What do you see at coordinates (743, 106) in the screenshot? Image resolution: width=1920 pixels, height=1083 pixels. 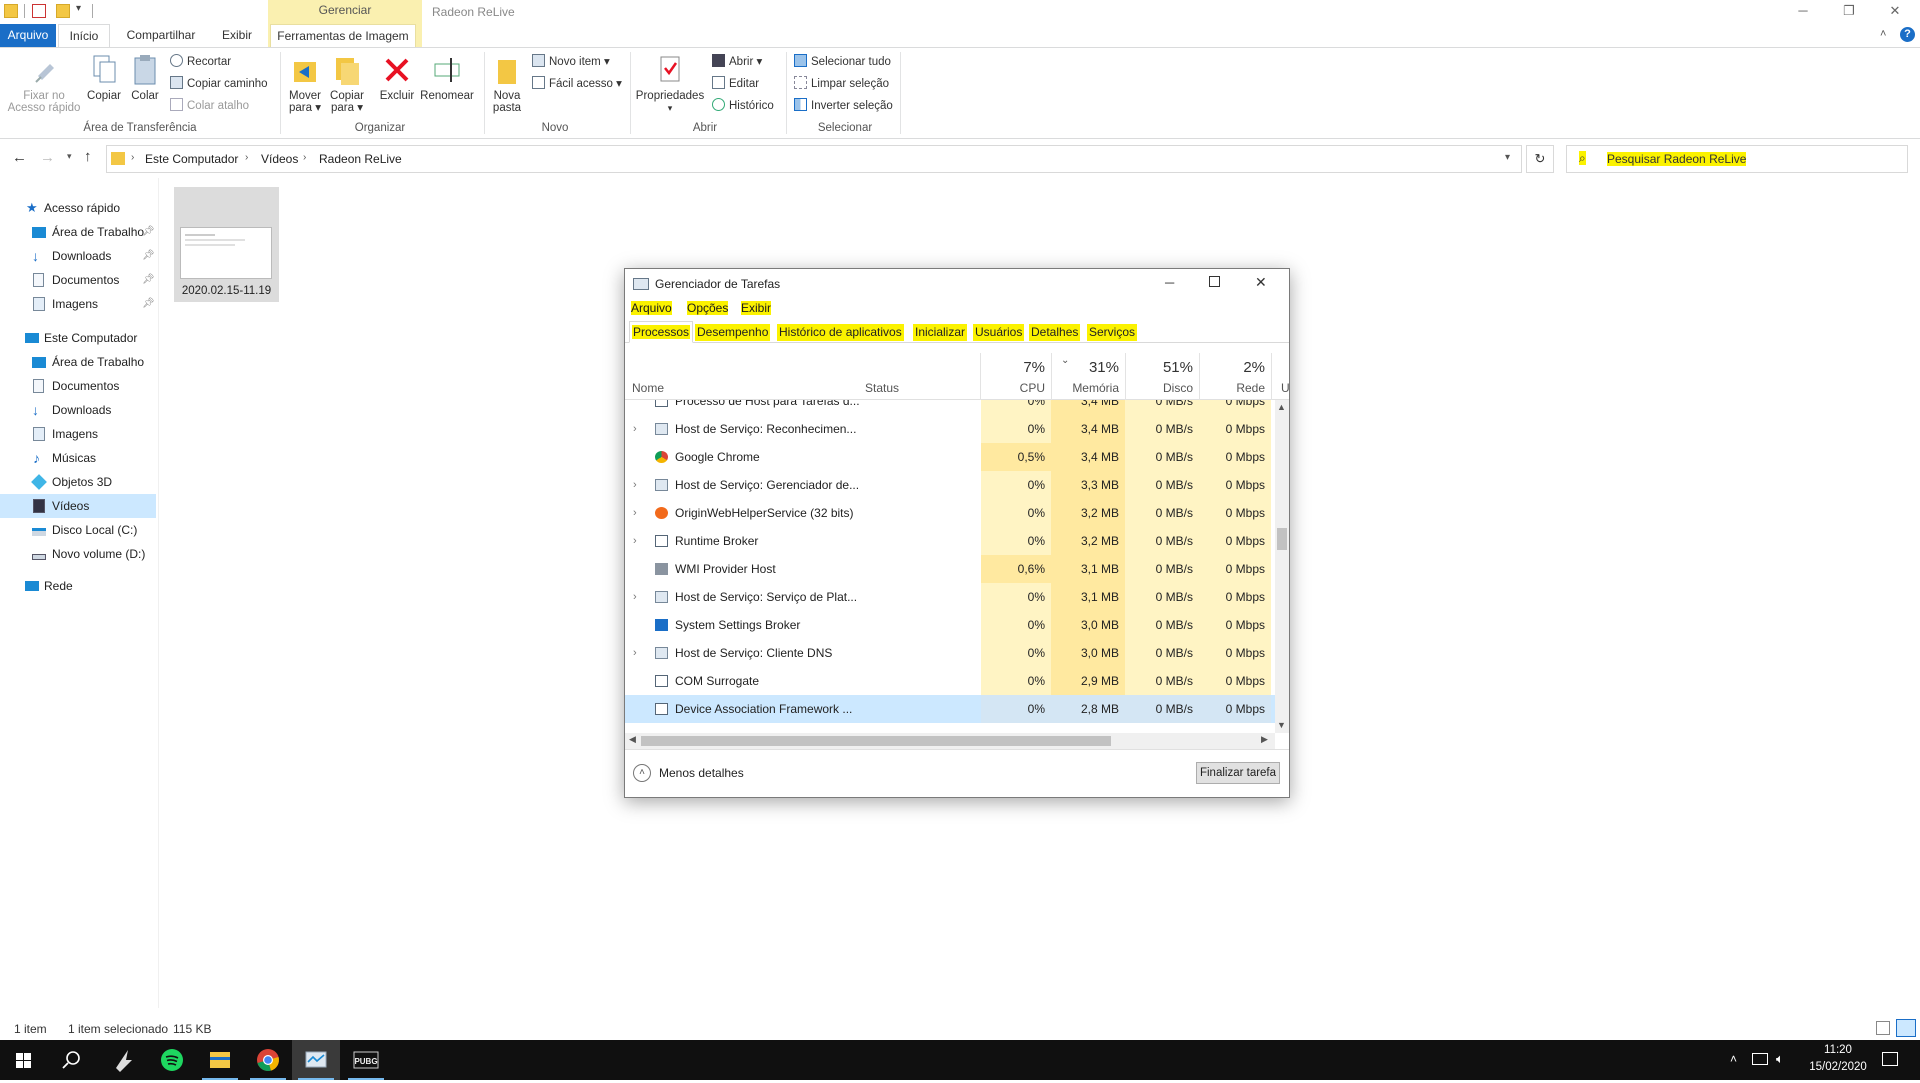 I see `history-button: Histórico` at bounding box center [743, 106].